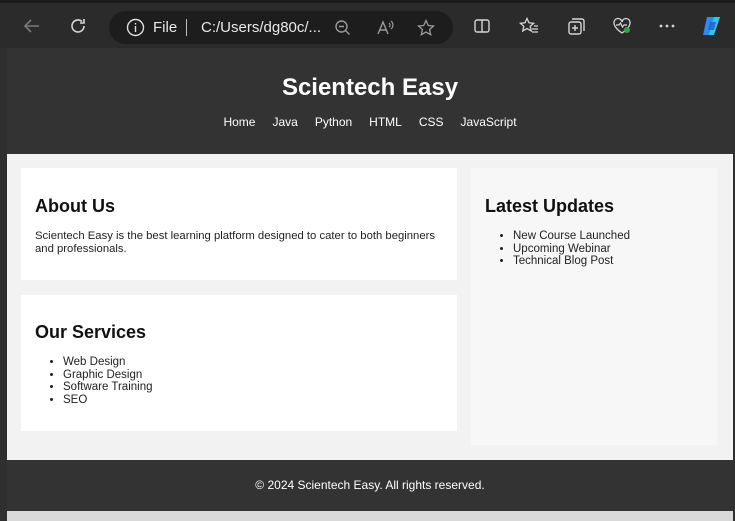  I want to click on back-icon, so click(32, 26).